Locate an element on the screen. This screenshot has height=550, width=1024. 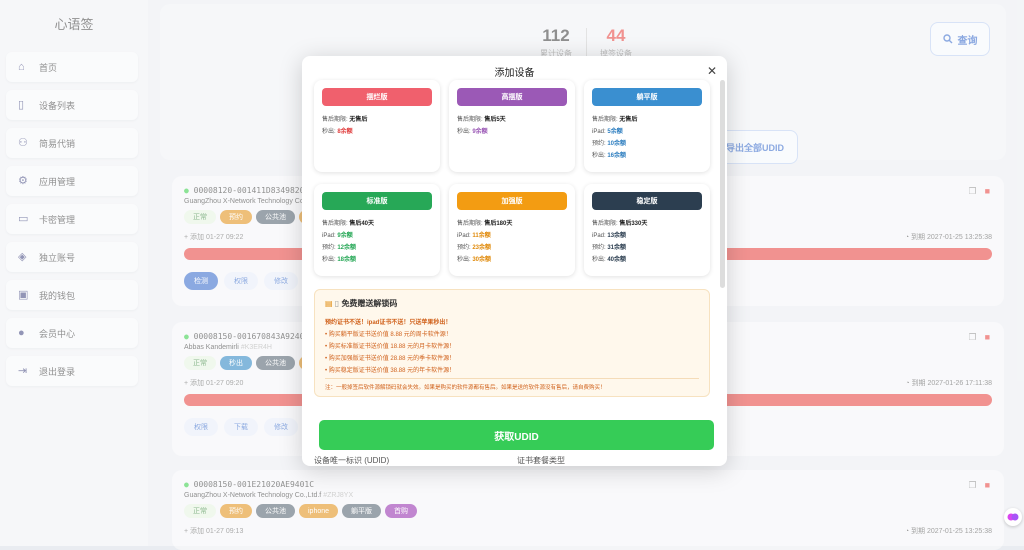
gift-item: • 购买稳定版证书送价值 38.88 元的年卡软件源！ is located at coordinates (390, 371).